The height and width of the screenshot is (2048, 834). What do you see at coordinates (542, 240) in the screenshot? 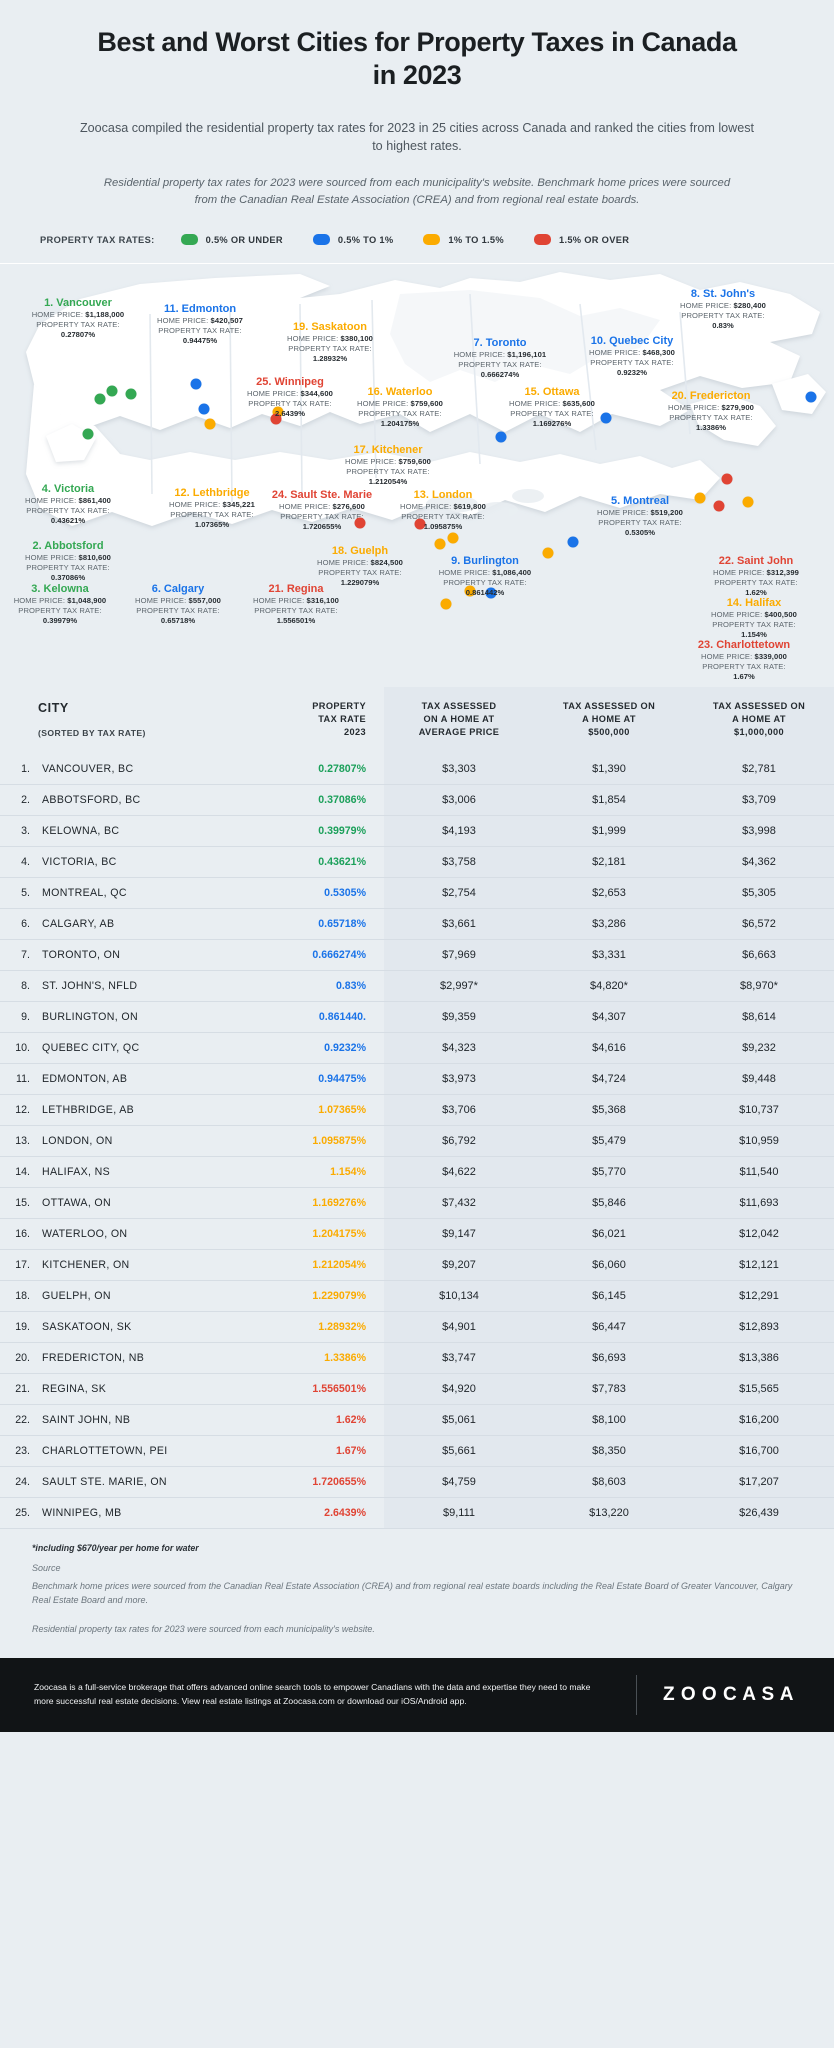
I see `legend-swatch-icon` at bounding box center [542, 240].